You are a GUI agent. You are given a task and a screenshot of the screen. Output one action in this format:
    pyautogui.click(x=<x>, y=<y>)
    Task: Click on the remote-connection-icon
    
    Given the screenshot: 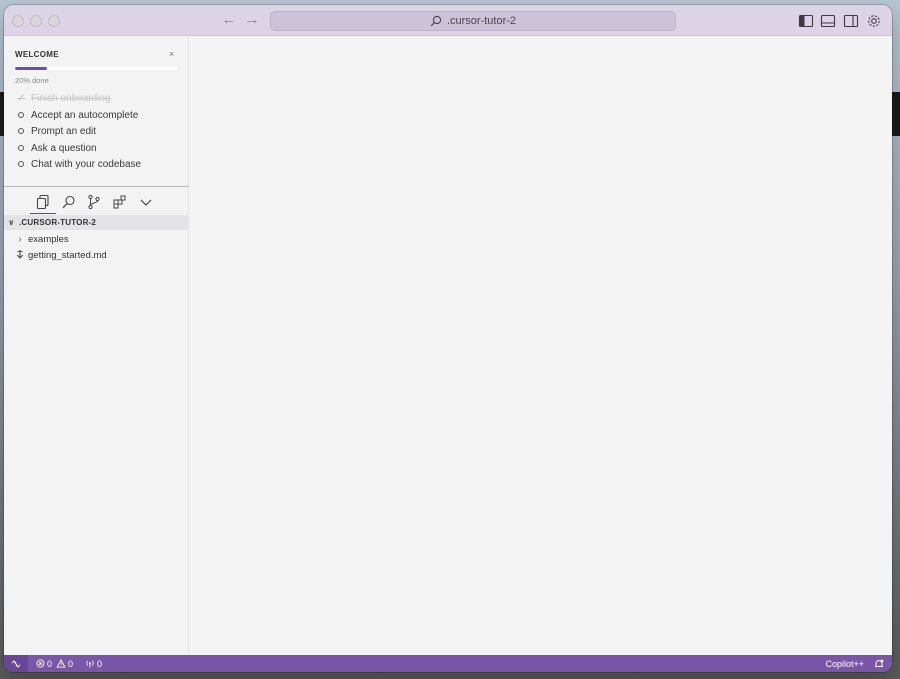 What is the action you would take?
    pyautogui.click(x=16, y=663)
    